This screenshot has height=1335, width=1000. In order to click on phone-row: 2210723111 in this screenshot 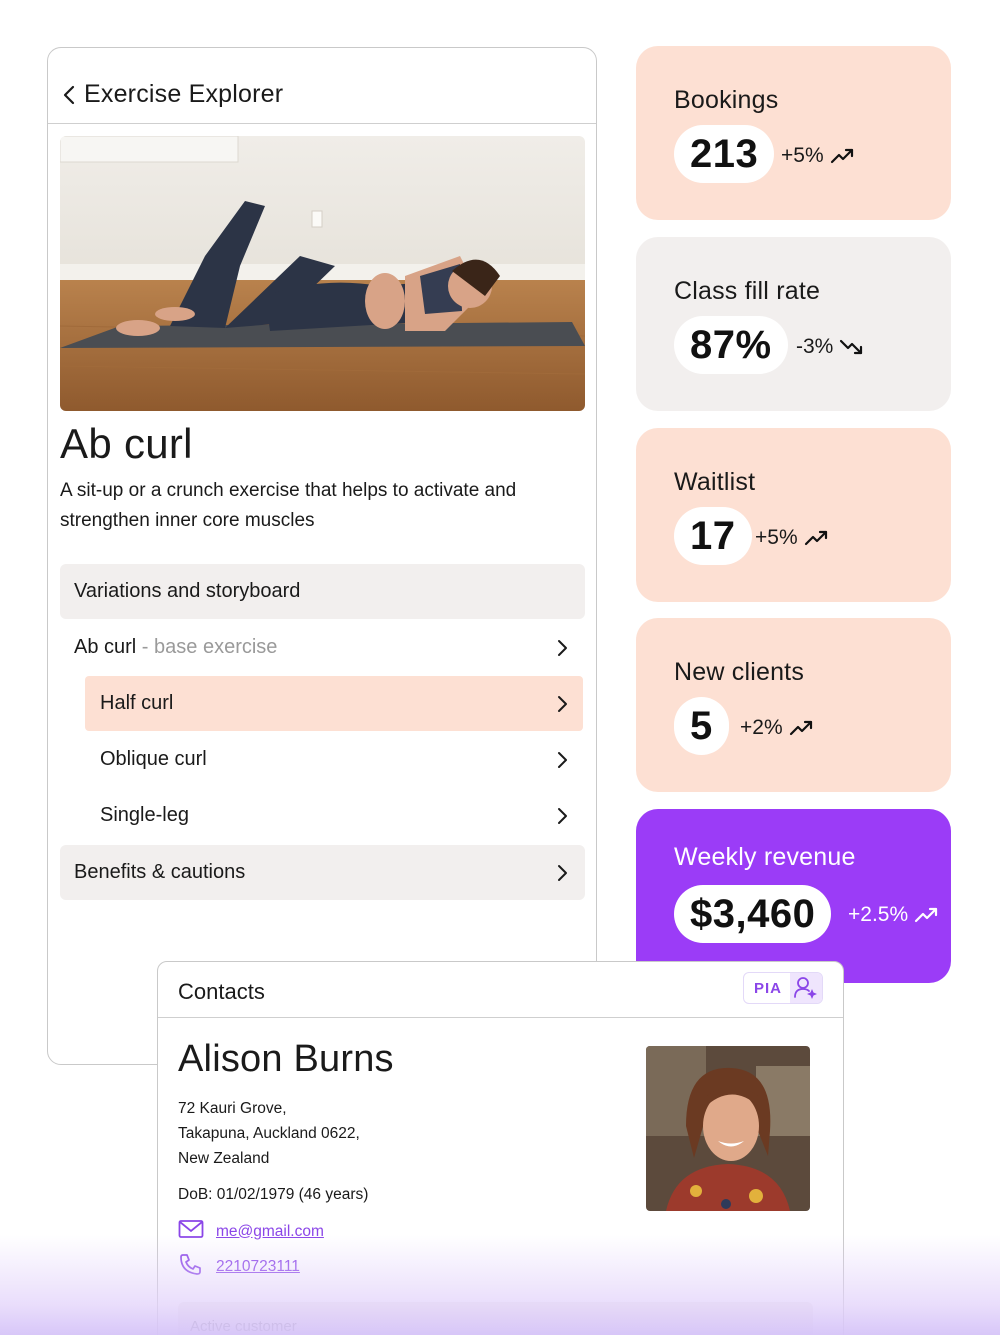, I will do `click(239, 1266)`.